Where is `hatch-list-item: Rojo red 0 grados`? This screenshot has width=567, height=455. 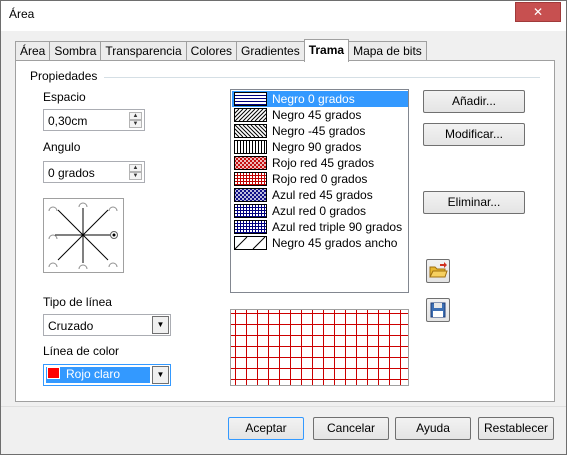
hatch-list-item: Rojo red 0 grados is located at coordinates (320, 179).